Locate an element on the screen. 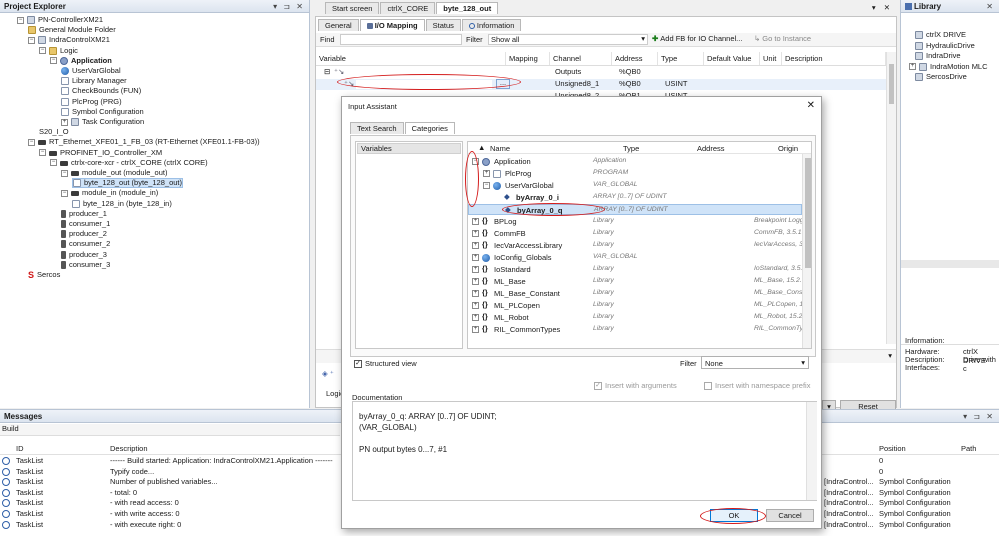 Image resolution: width=999 pixels, height=536 pixels. symbol-row: +{} CommFB Library CommFB, 3.5.15 is located at coordinates (635, 233).